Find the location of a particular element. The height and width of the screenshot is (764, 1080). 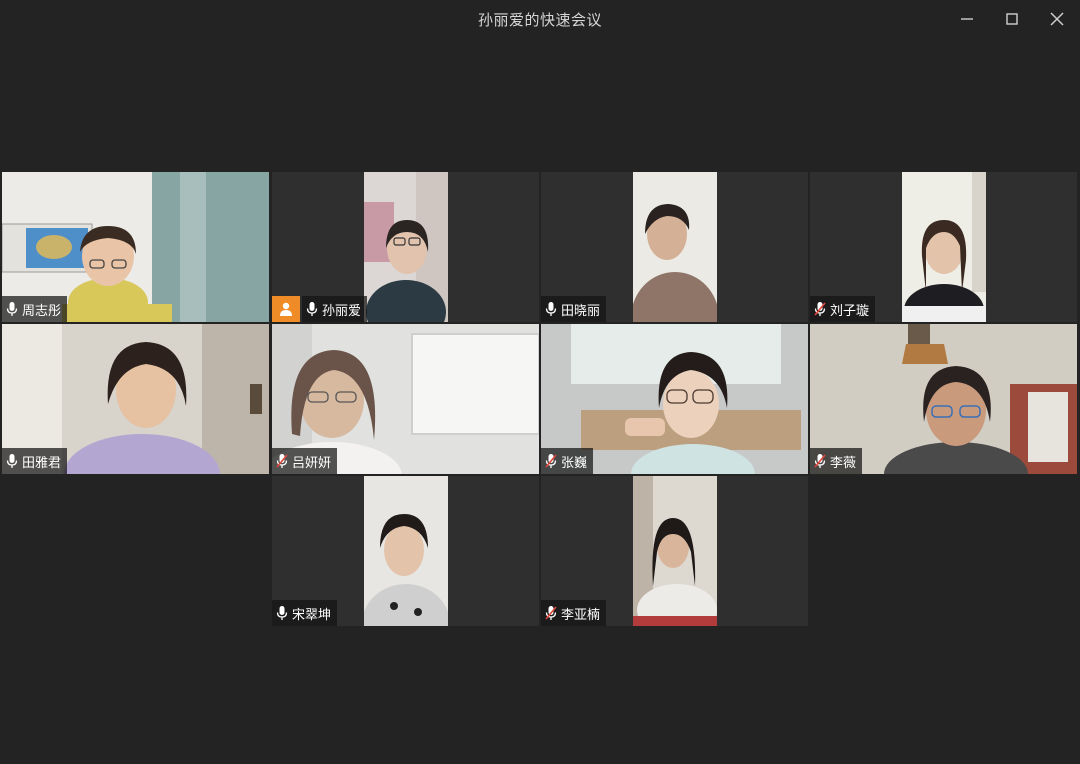

participant-name: 周志彤 is located at coordinates (42, 311).